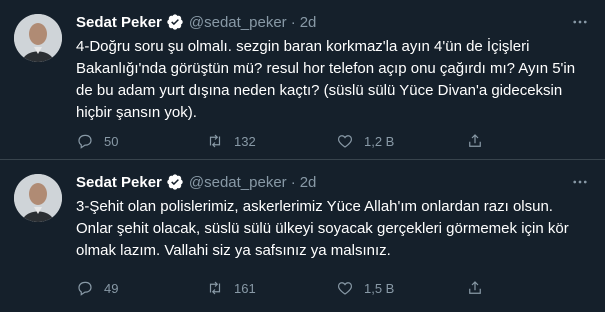 The image size is (605, 312). Describe the element at coordinates (245, 288) in the screenshot. I see `retweet-count: 161` at that location.